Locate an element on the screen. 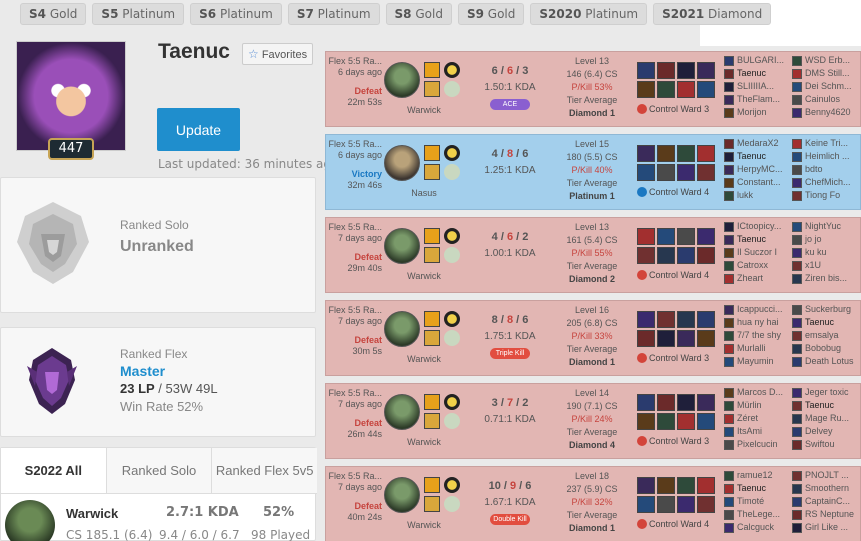 This screenshot has height=541, width=861. tab-ranked-solo: Ranked Solo is located at coordinates (159, 470).